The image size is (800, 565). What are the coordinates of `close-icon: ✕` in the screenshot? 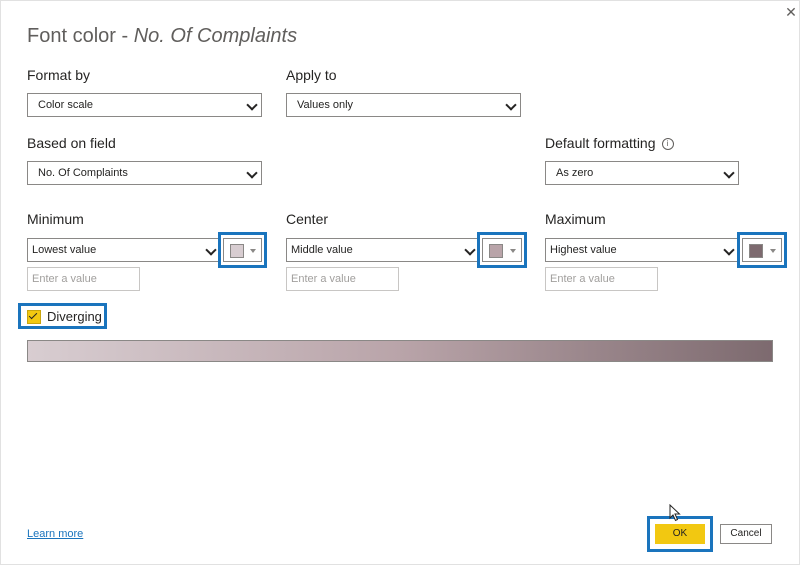 It's located at (791, 12).